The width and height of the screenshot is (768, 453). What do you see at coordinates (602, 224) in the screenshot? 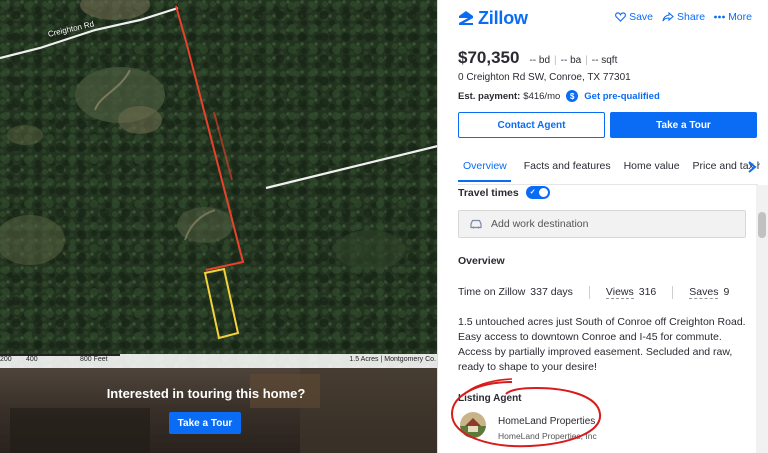
I see `work-destination-input: Add work destination` at bounding box center [602, 224].